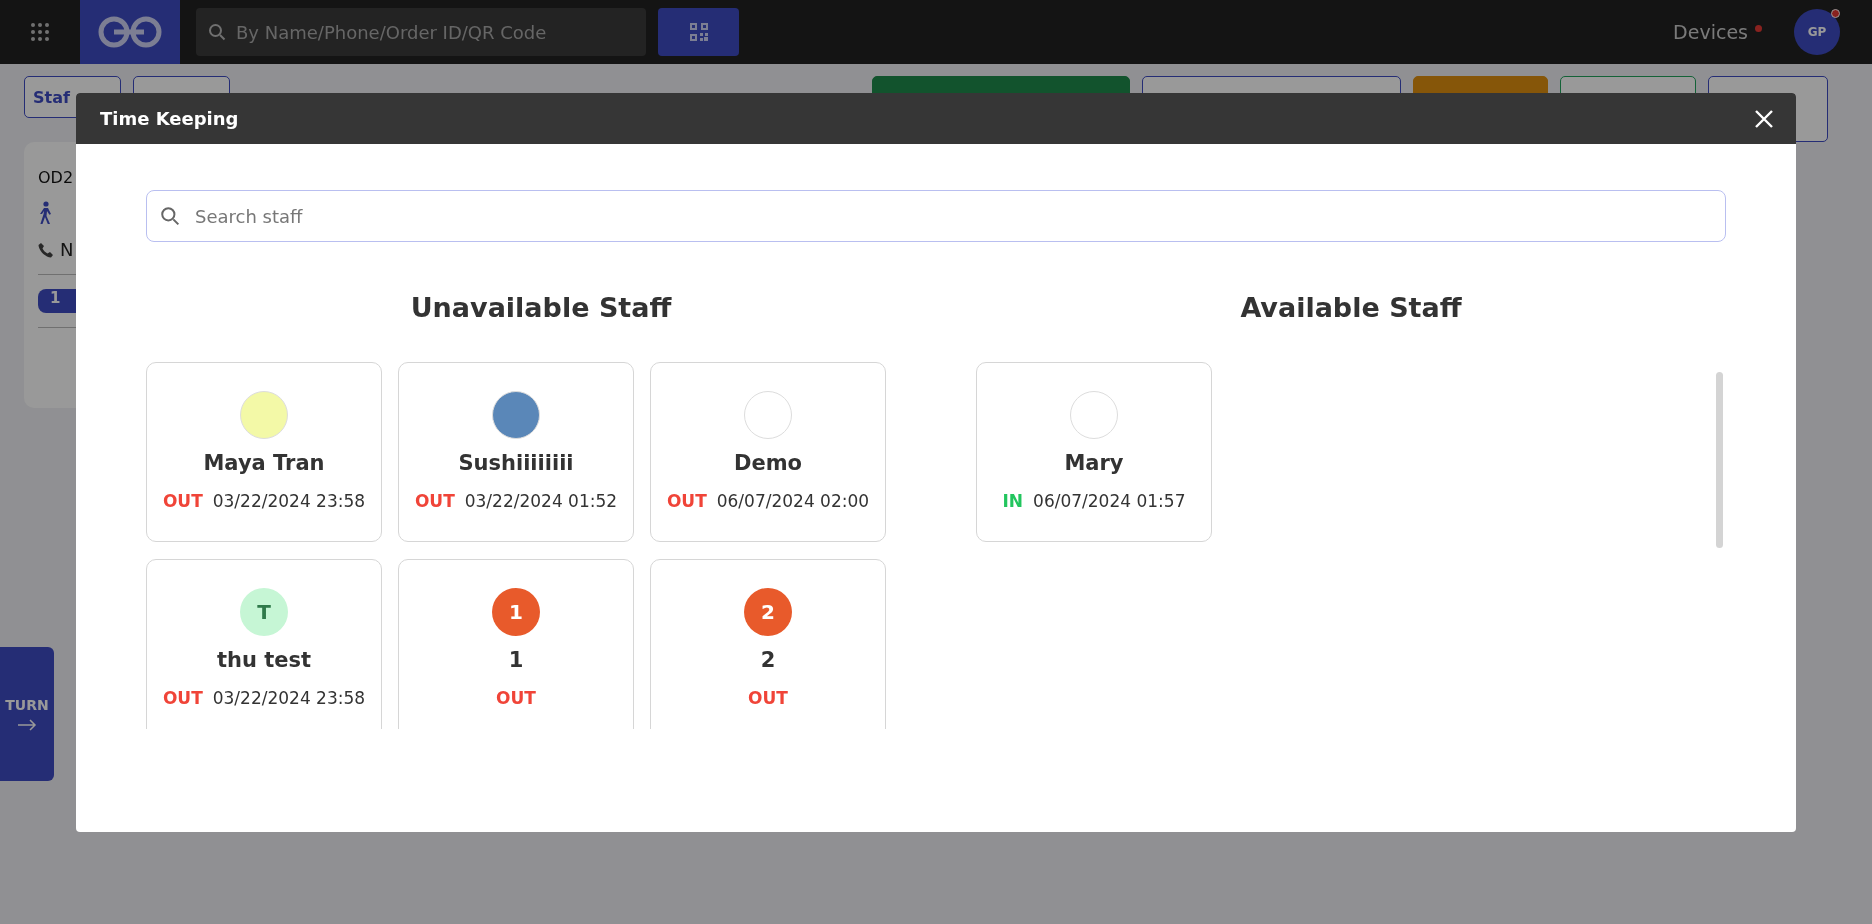 The height and width of the screenshot is (924, 1872). I want to click on link-icon, so click(130, 32).